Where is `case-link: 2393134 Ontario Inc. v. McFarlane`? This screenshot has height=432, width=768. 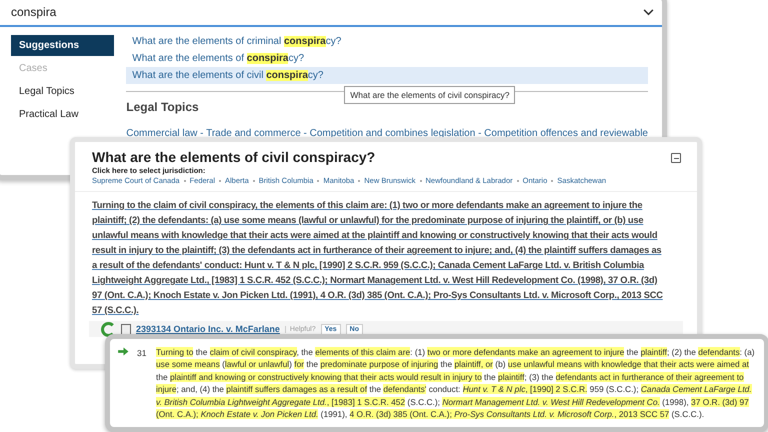
case-link: 2393134 Ontario Inc. v. McFarlane is located at coordinates (208, 329).